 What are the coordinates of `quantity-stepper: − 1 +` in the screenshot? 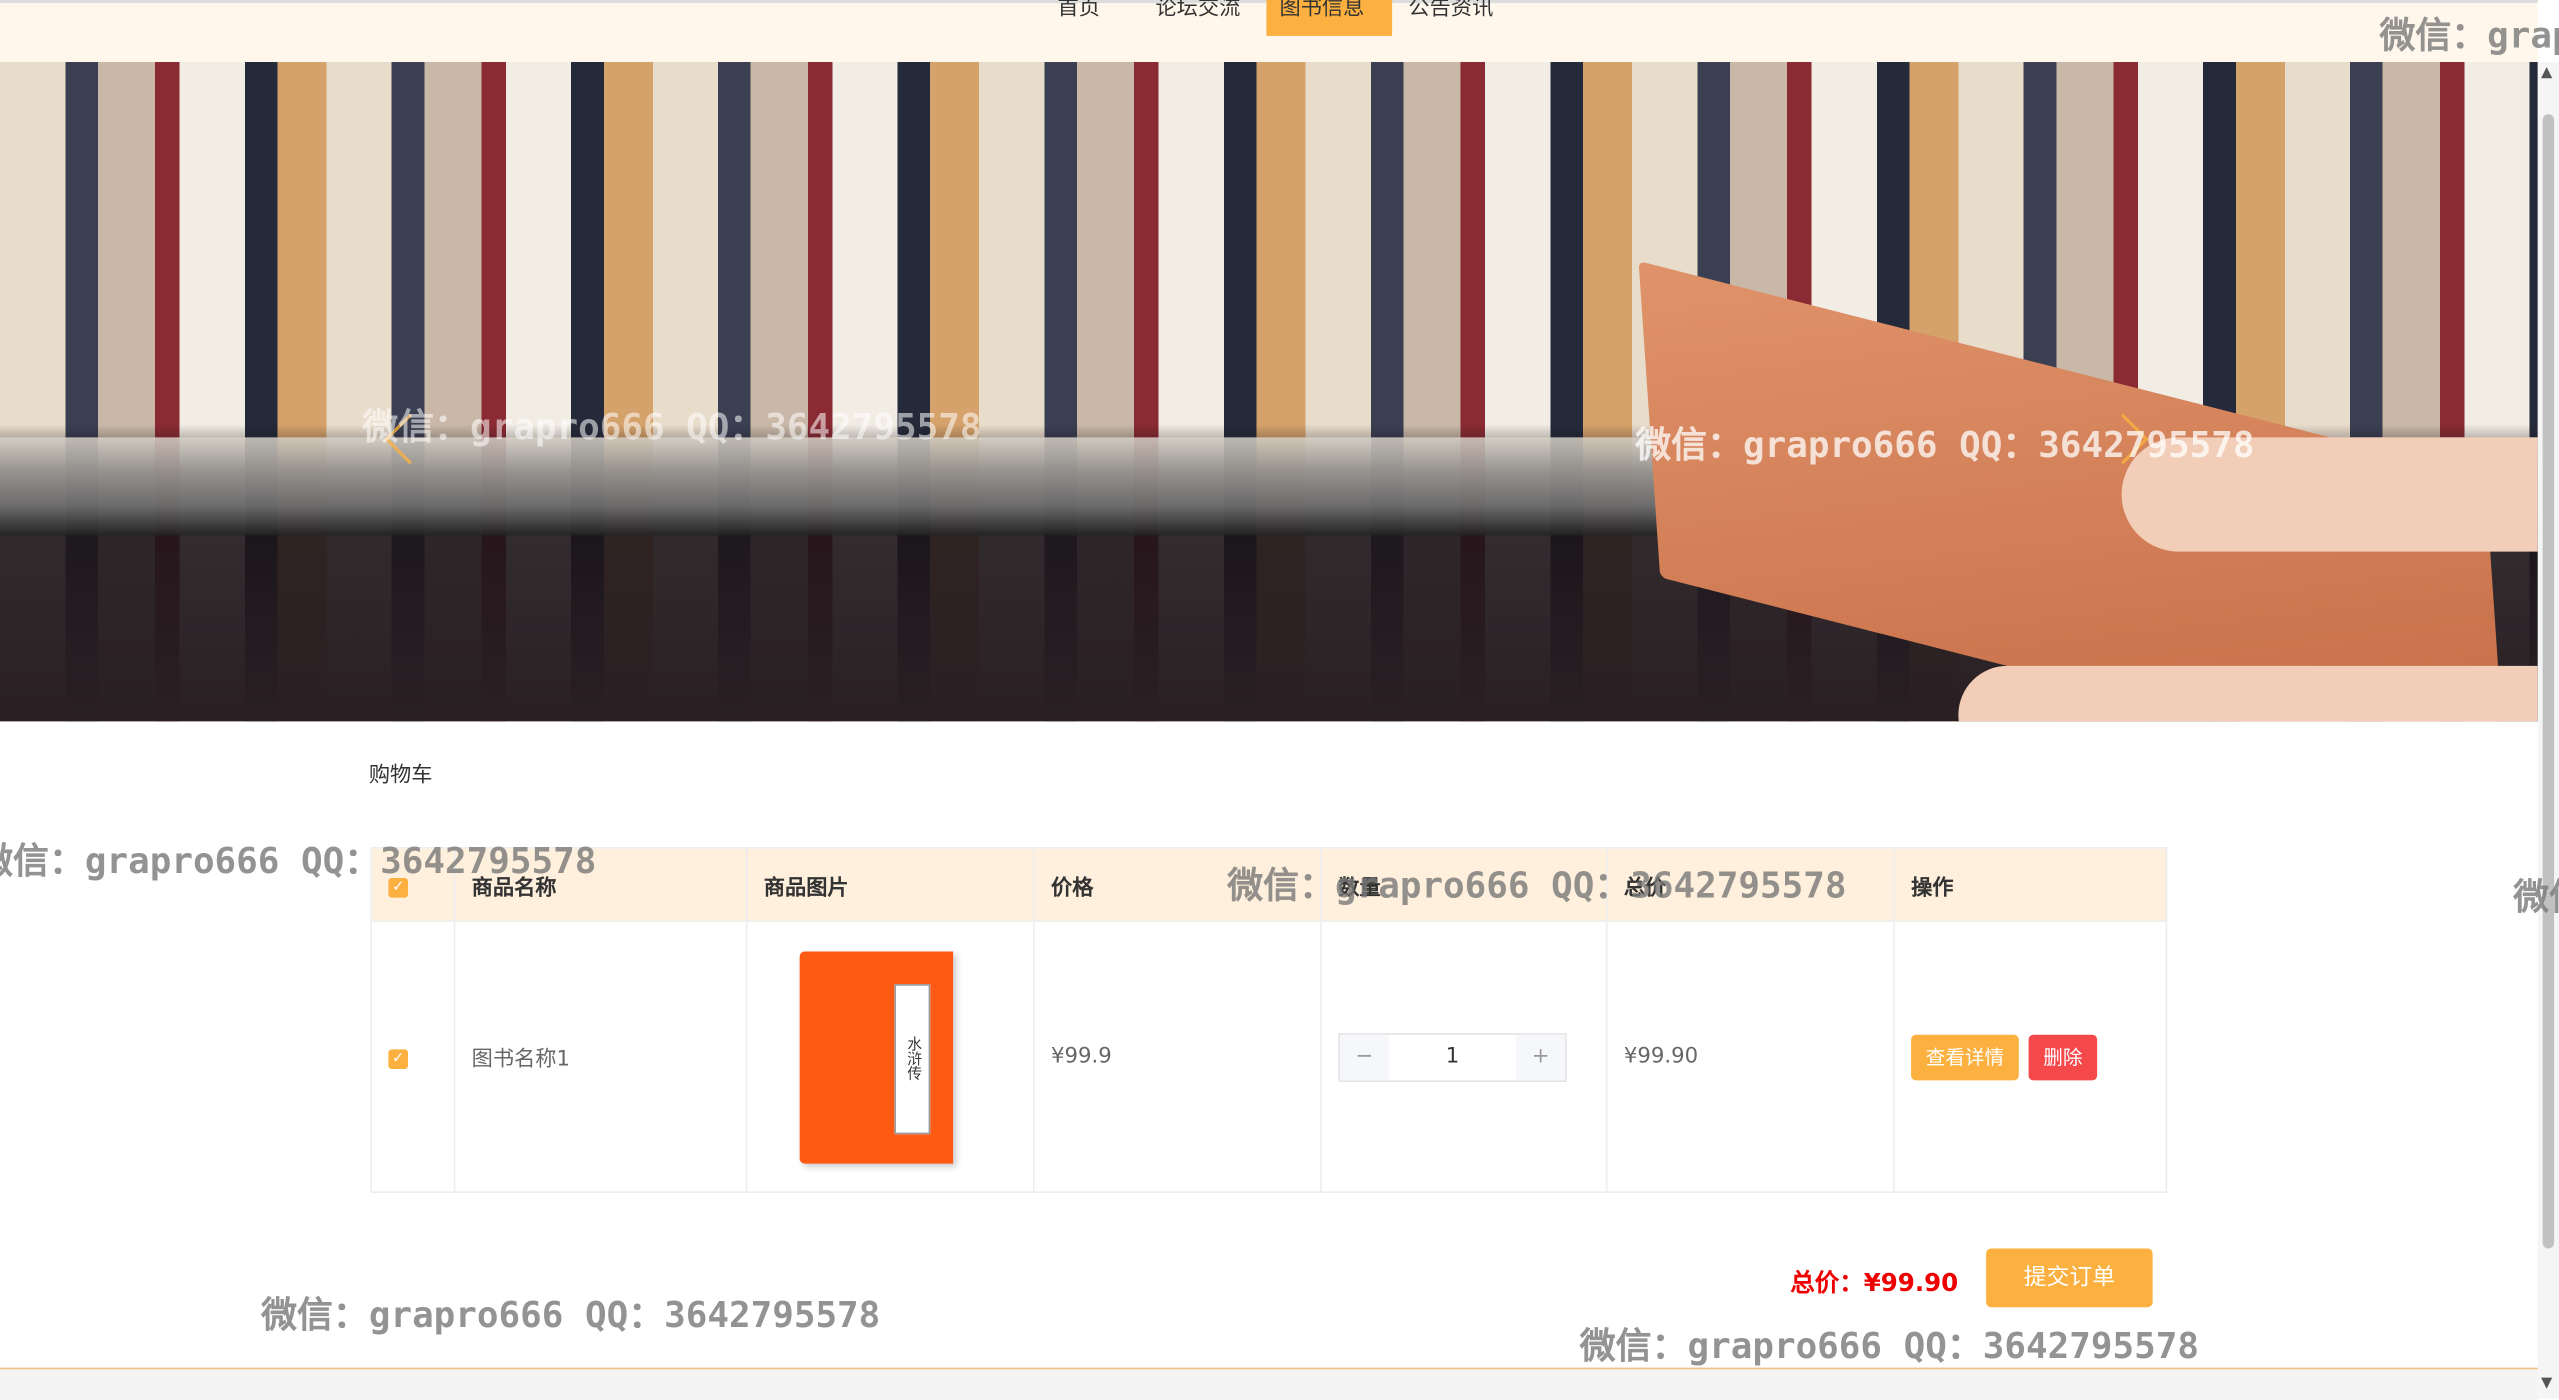 It's located at (1452, 1057).